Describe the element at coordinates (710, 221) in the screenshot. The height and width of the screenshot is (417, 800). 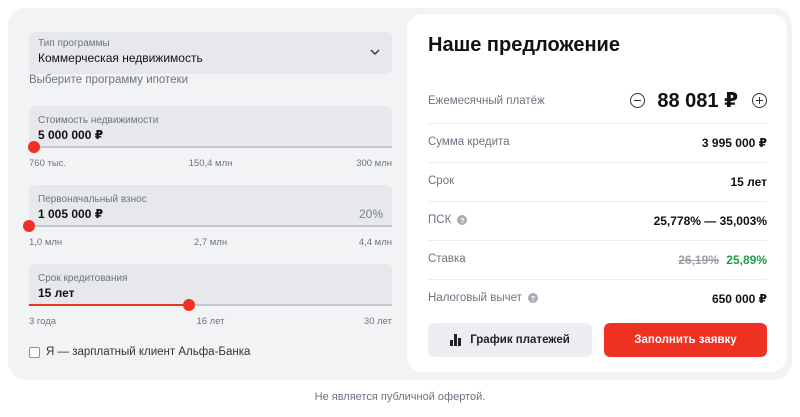
I see `psk-value: 25,778% — 35,003%` at that location.